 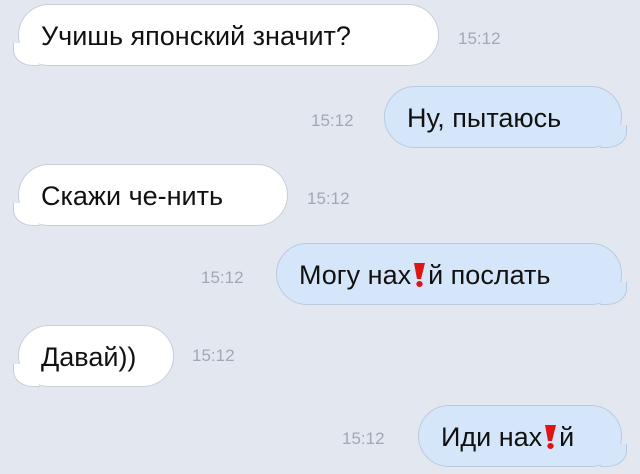 I want to click on message-row: Давай)) 15:12, so click(x=315, y=356).